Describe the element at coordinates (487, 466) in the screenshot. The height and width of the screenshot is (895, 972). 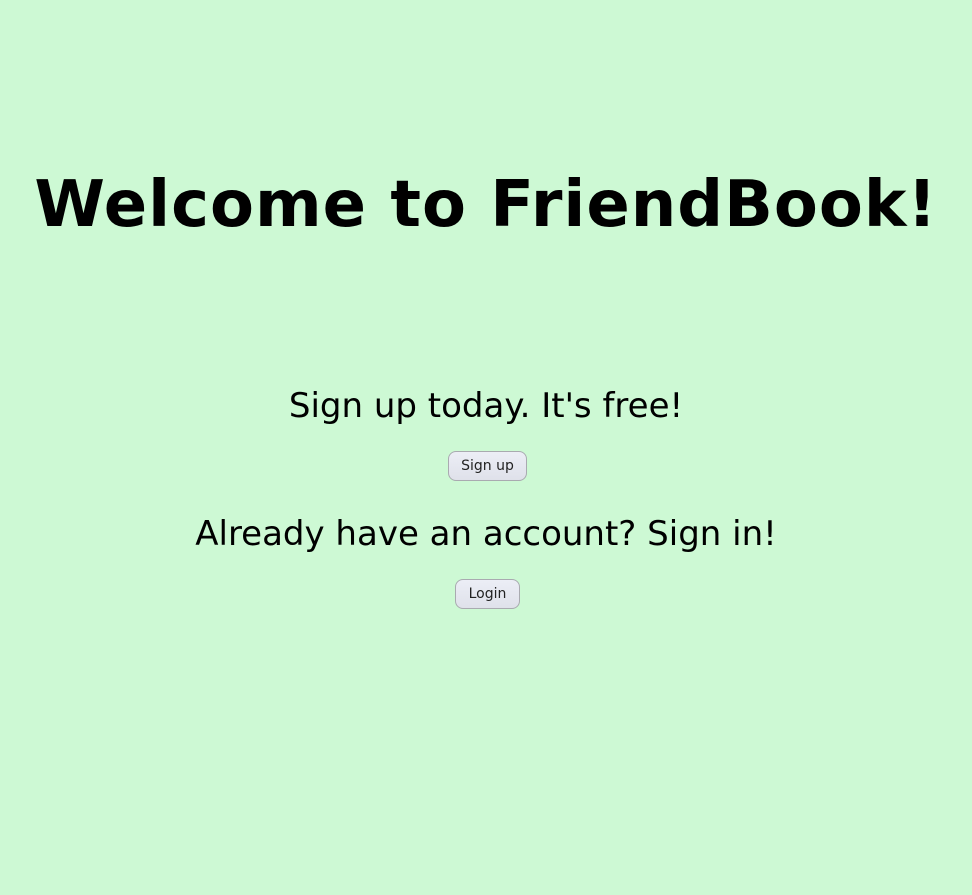
I see `sign-up-button: Sign up` at that location.